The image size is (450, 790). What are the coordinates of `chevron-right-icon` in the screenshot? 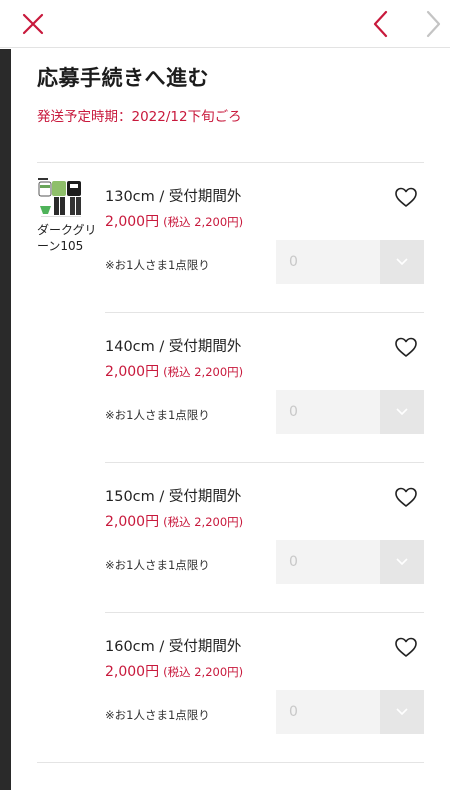 It's located at (433, 24).